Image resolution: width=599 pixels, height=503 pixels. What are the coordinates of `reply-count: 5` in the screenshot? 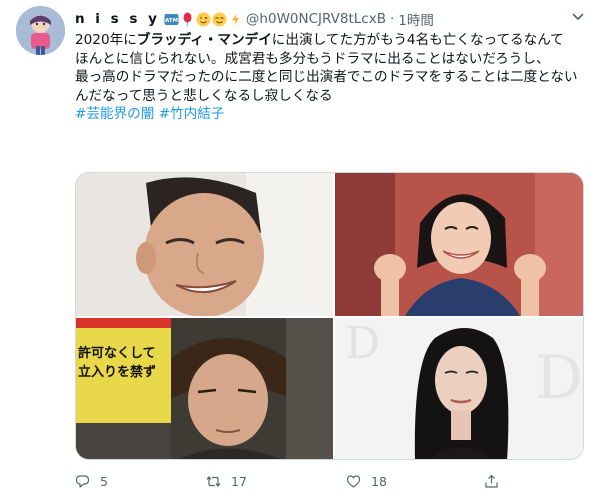 It's located at (104, 481).